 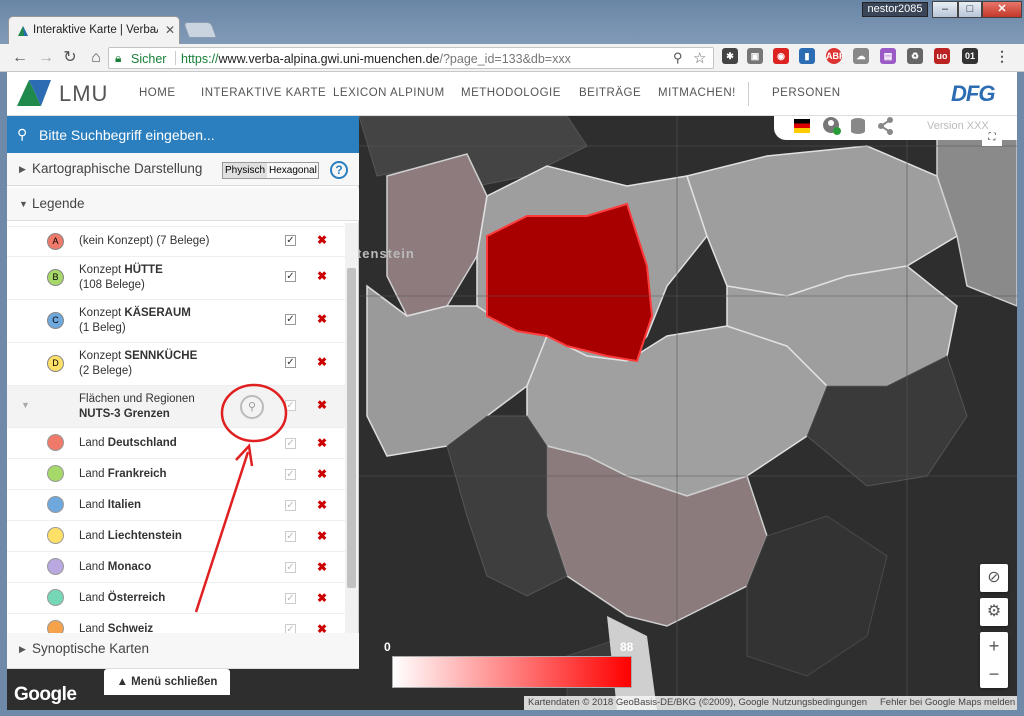 I want to click on home-icon: ⌂, so click(x=96, y=58).